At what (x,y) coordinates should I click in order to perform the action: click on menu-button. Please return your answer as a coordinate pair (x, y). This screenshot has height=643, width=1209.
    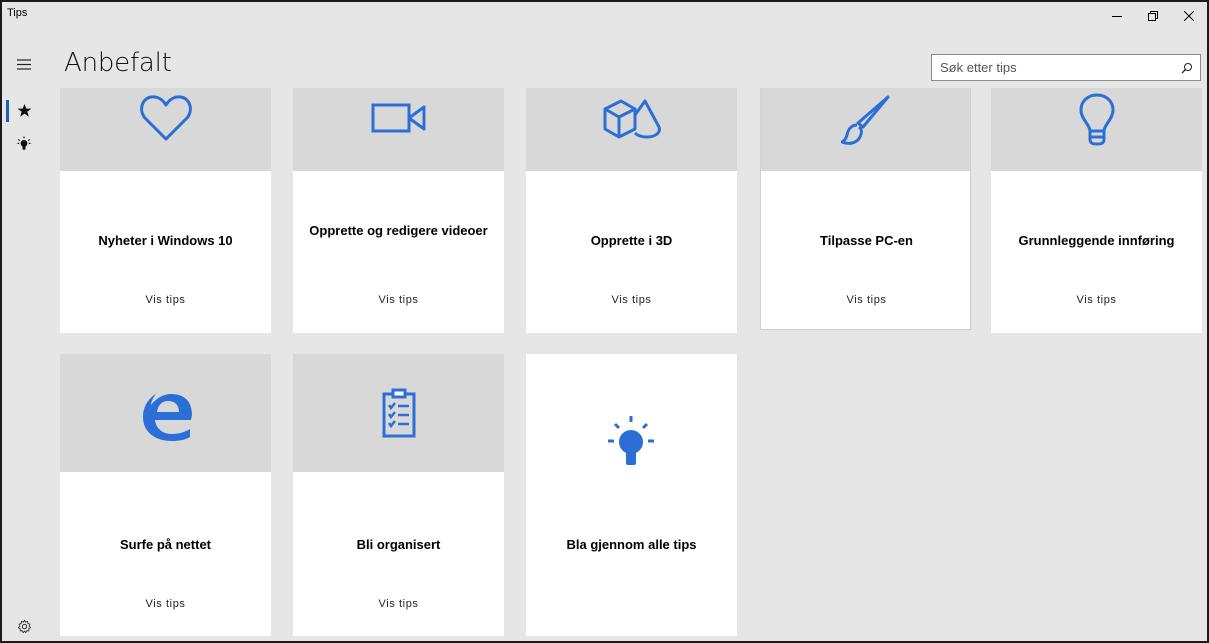
    Looking at the image, I should click on (24, 64).